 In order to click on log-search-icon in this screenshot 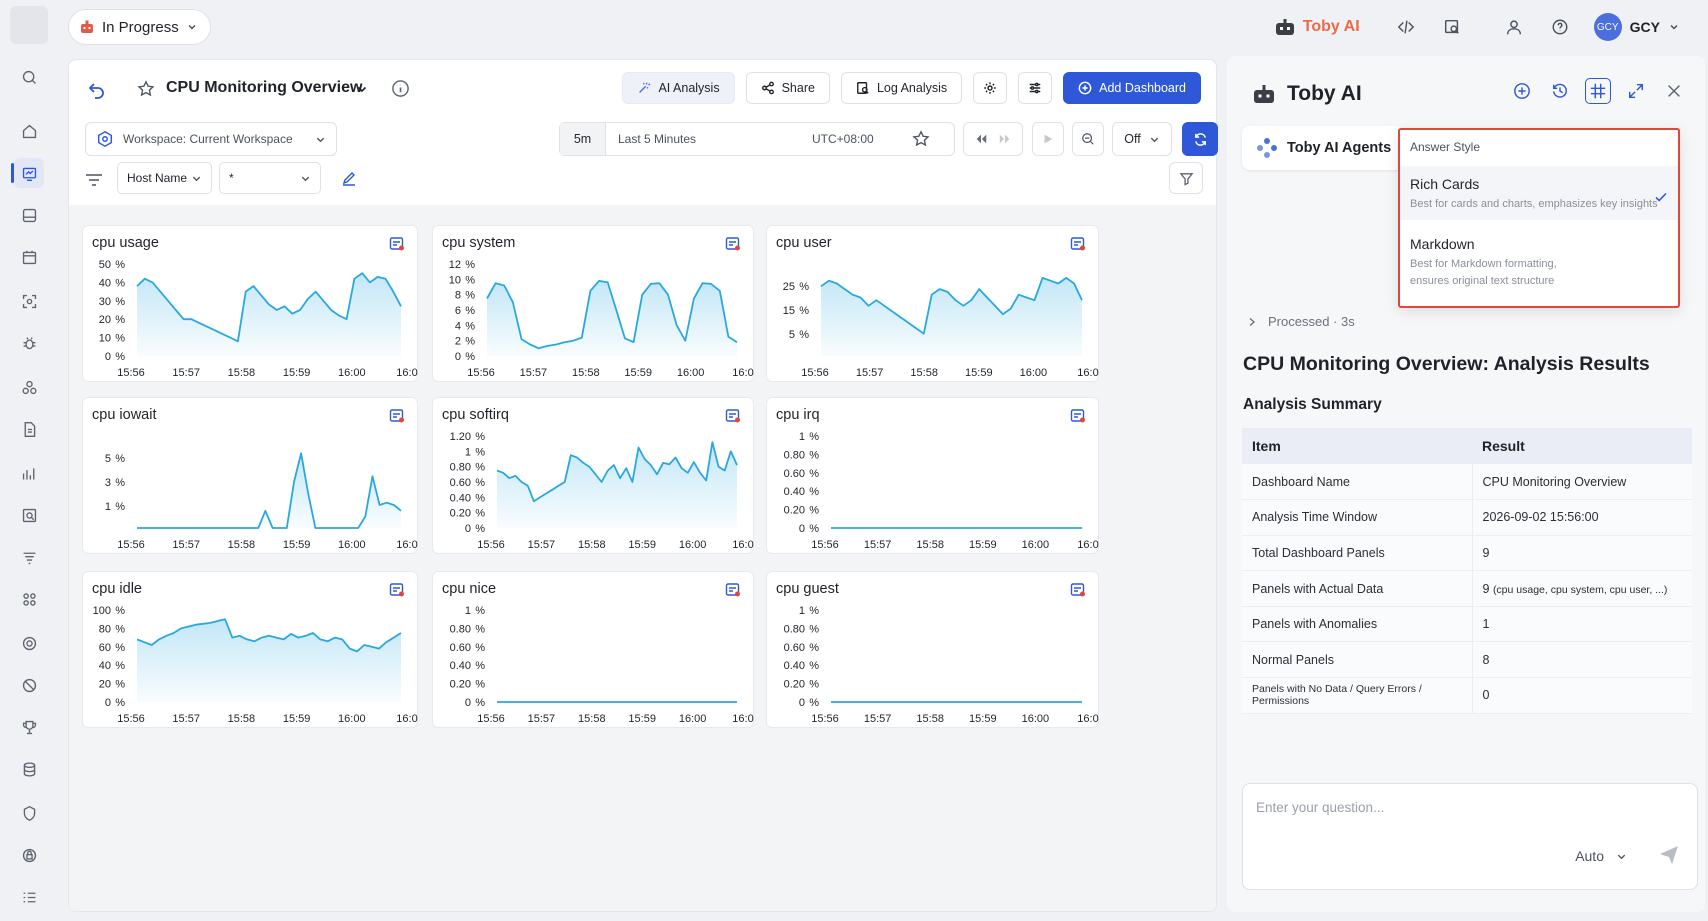, I will do `click(29, 515)`.